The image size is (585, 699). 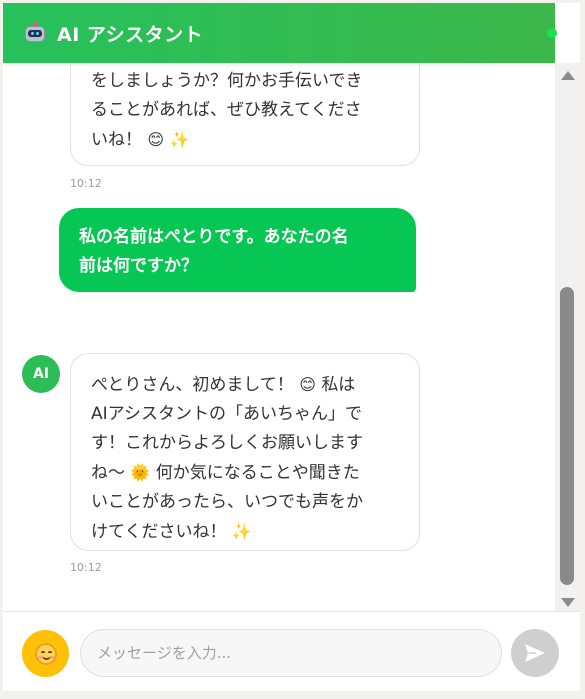 I want to click on scroll-up-arrow-icon, so click(x=568, y=75).